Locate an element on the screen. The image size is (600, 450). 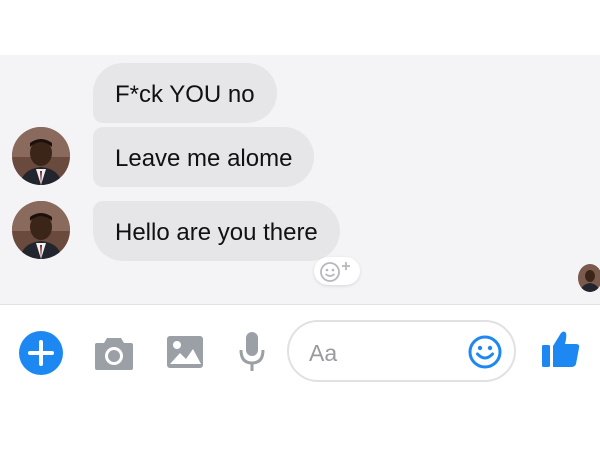
message-bubble: Leave me alome is located at coordinates (204, 157).